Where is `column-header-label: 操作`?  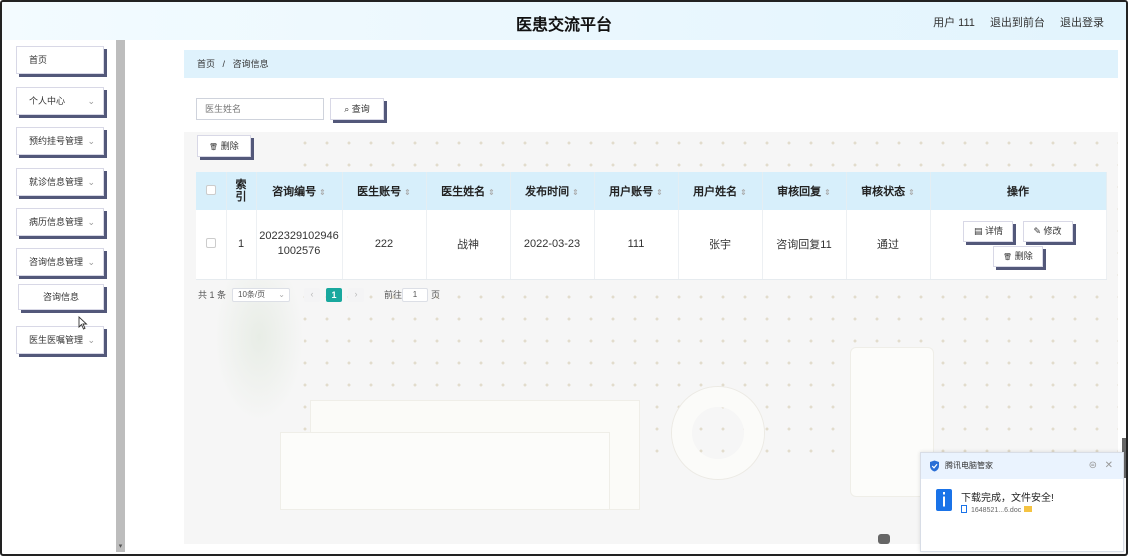
column-header-label: 操作 is located at coordinates (1018, 192).